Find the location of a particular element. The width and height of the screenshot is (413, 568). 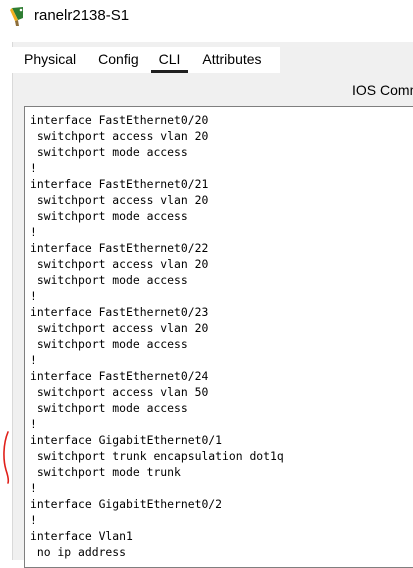

console-line: switchport access vlan 50 is located at coordinates (119, 392).